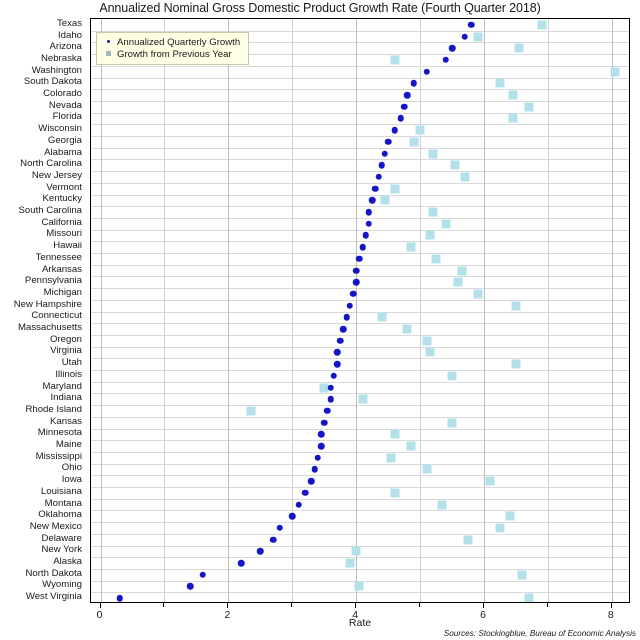 The width and height of the screenshot is (640, 640). I want to click on y-axis-label: Maryland, so click(62, 386).